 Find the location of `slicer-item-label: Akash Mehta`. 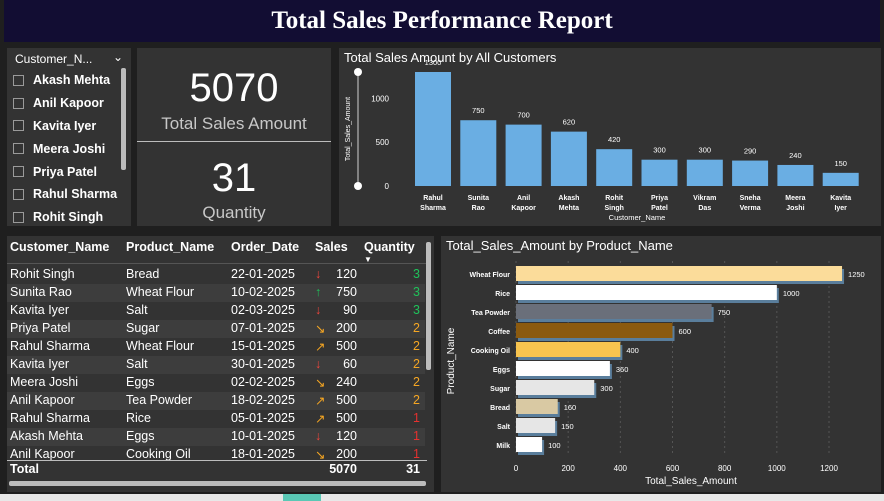

slicer-item-label: Akash Mehta is located at coordinates (72, 80).